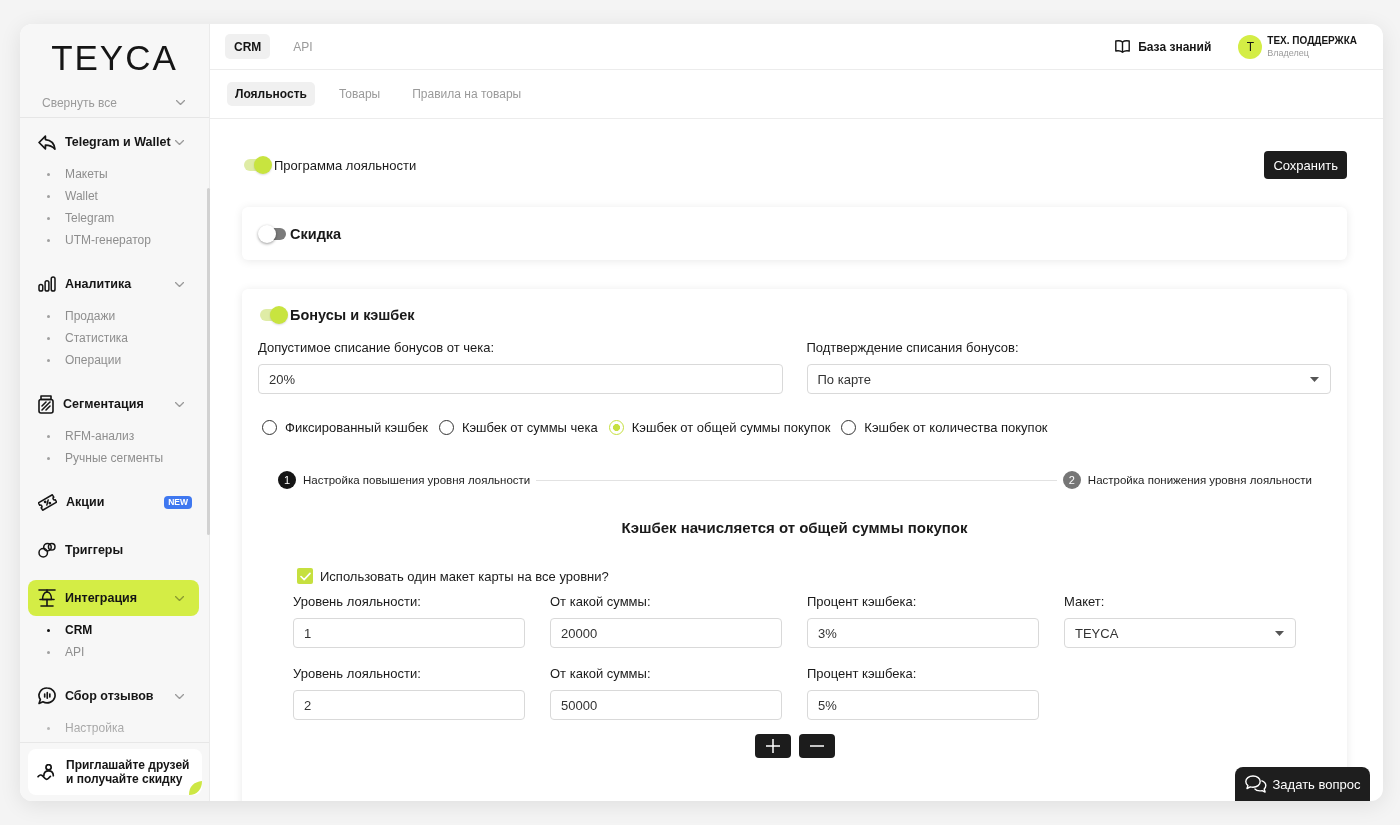  What do you see at coordinates (666, 705) in the screenshot?
I see `input-field: 50000` at bounding box center [666, 705].